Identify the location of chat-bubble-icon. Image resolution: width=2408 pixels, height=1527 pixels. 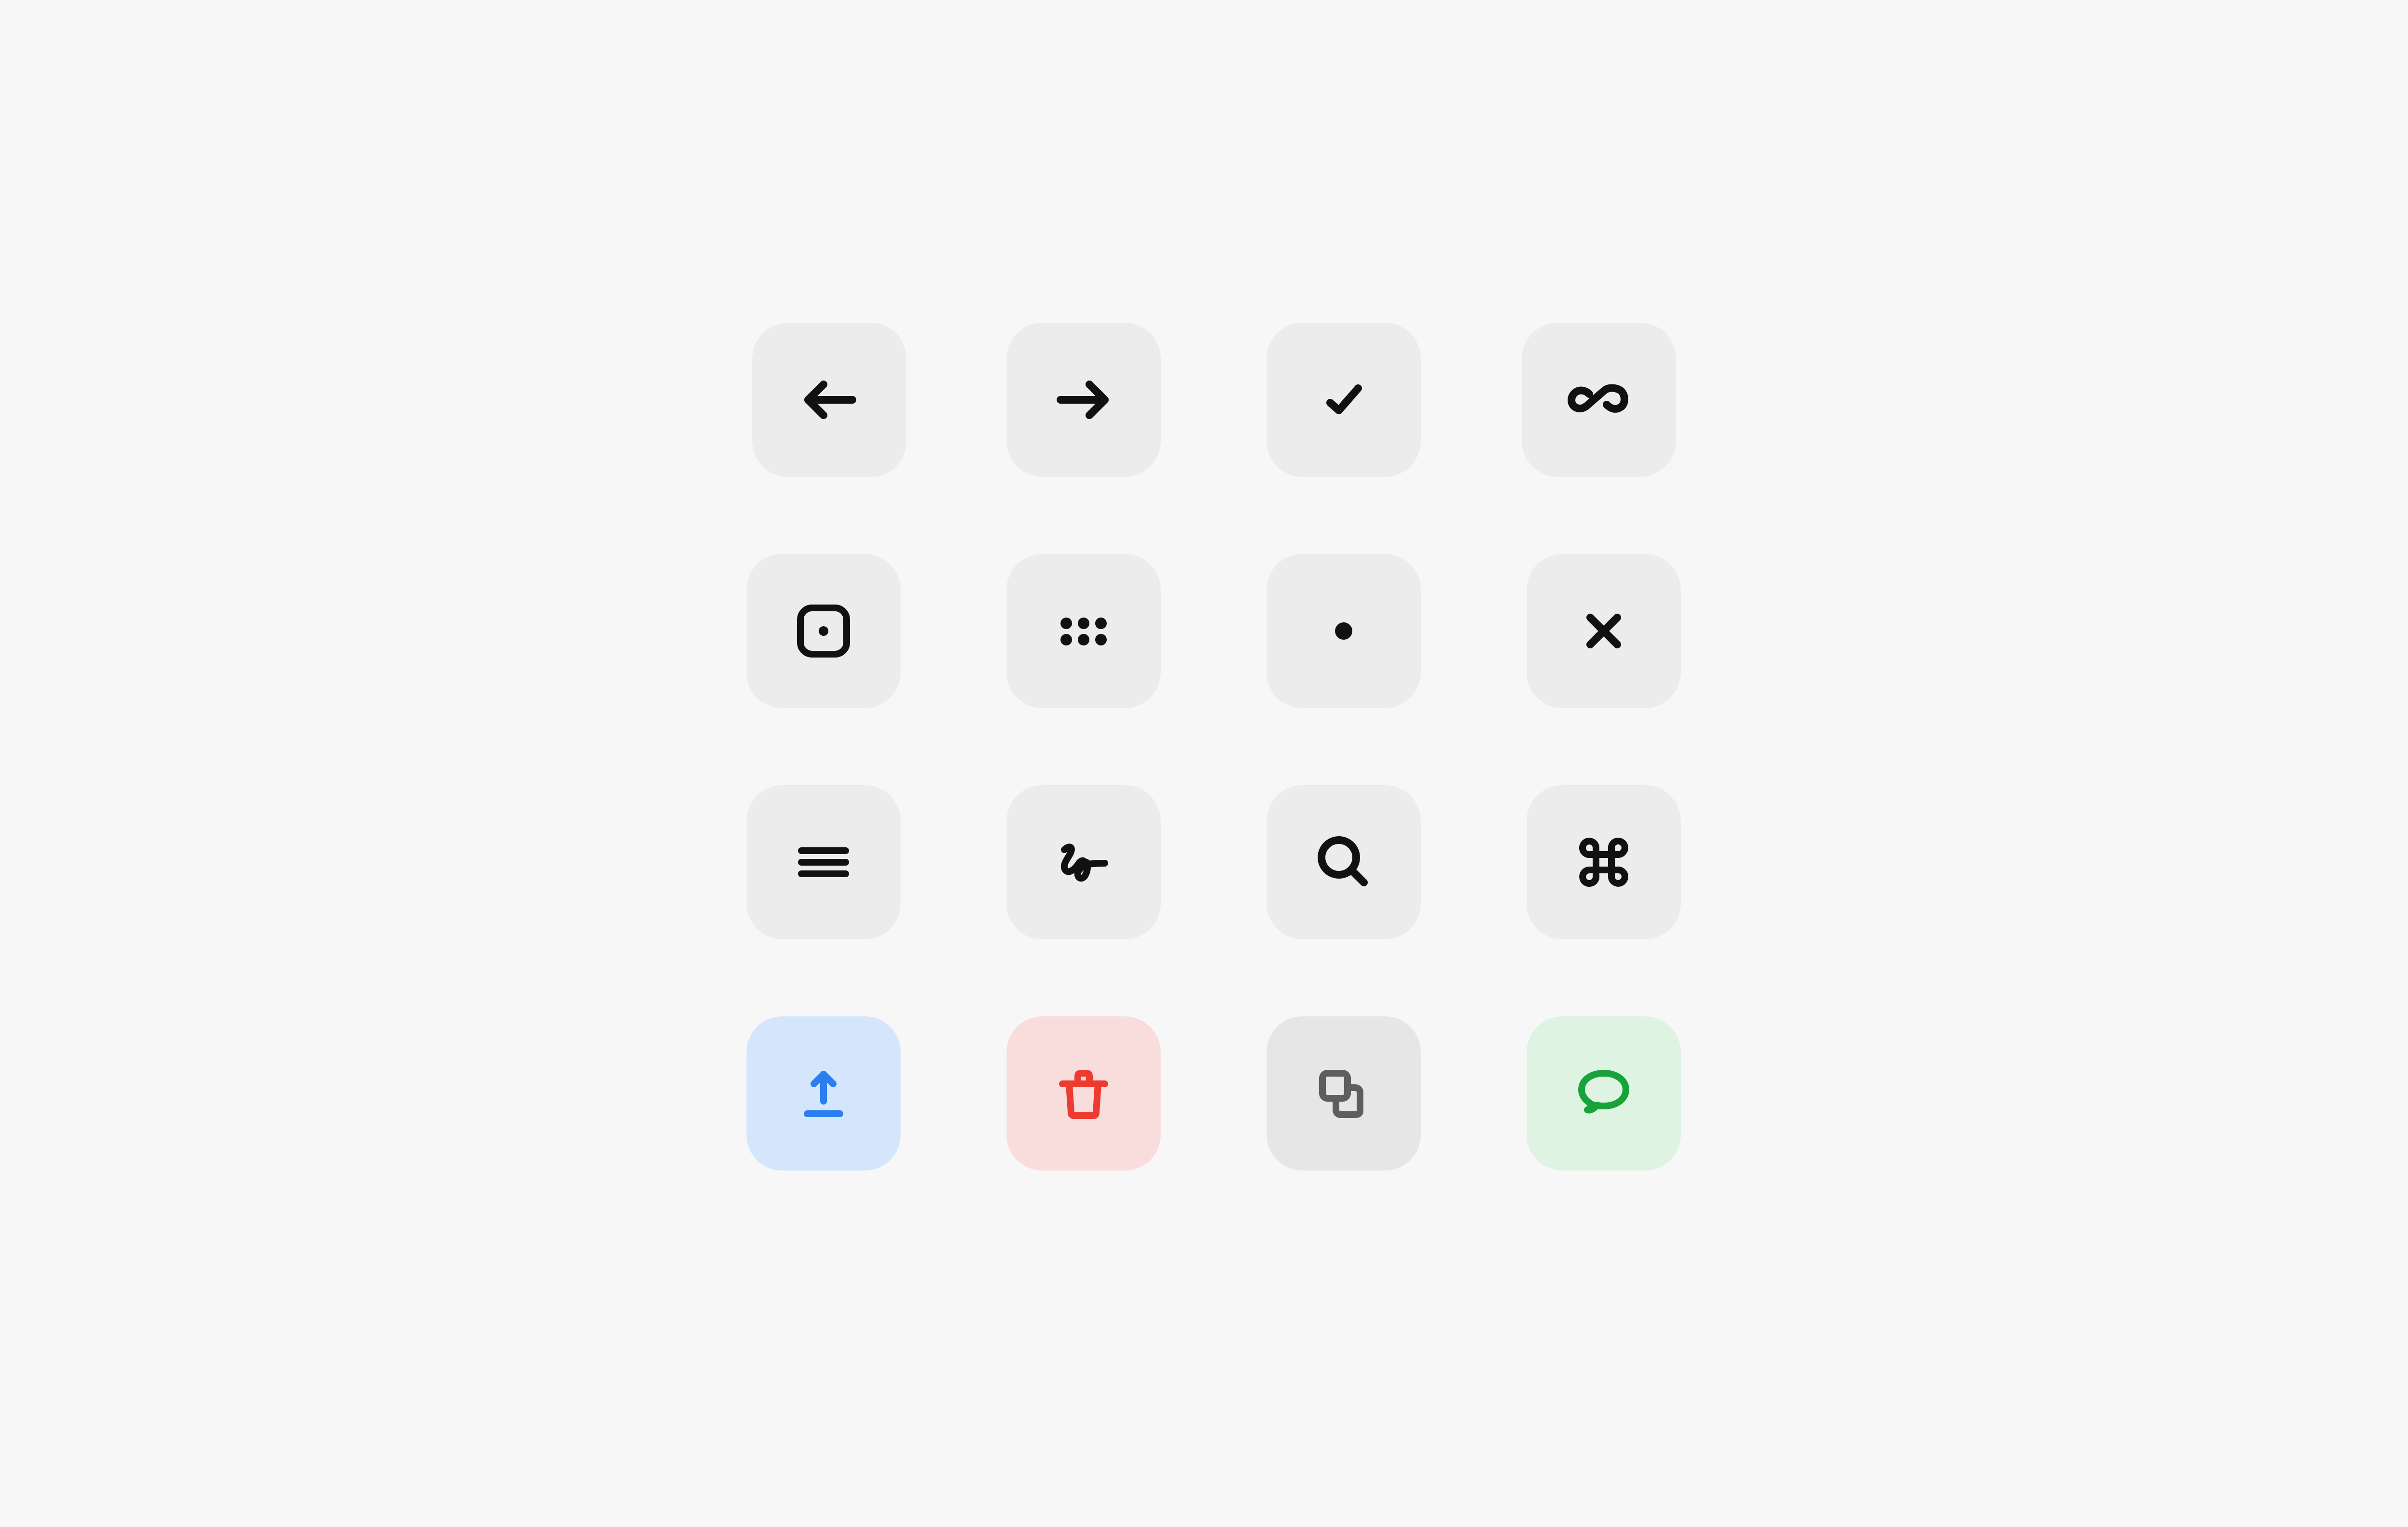
(1604, 1093).